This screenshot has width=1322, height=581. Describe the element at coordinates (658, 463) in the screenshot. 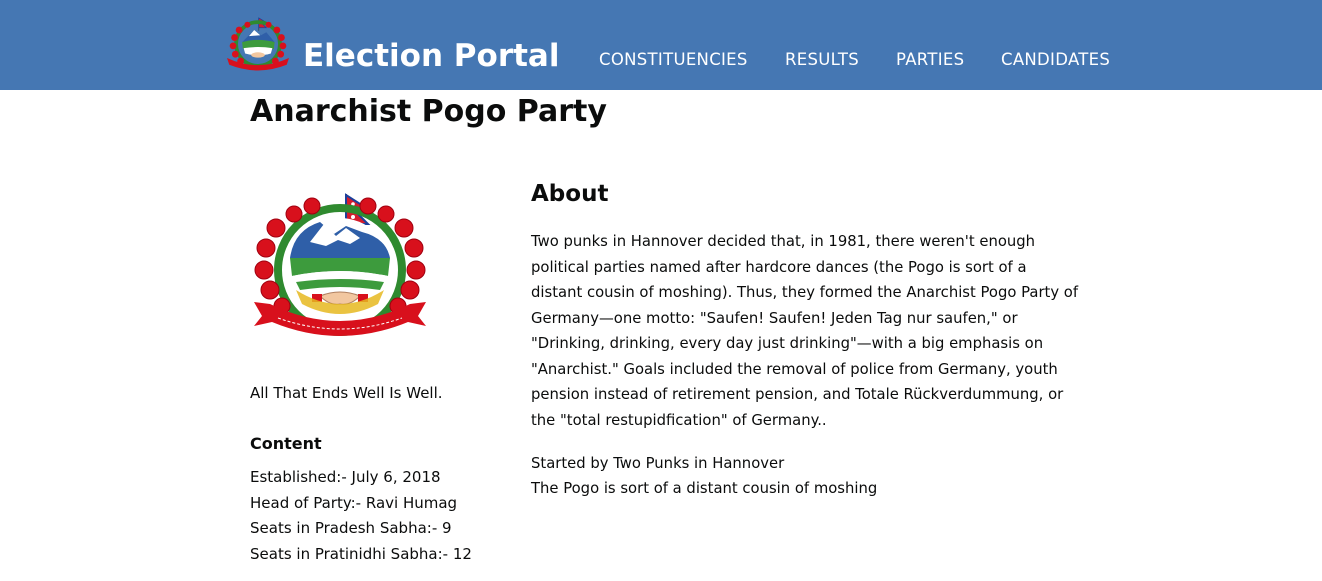

I see `about-note: Started by Two Punks in Hannover` at that location.